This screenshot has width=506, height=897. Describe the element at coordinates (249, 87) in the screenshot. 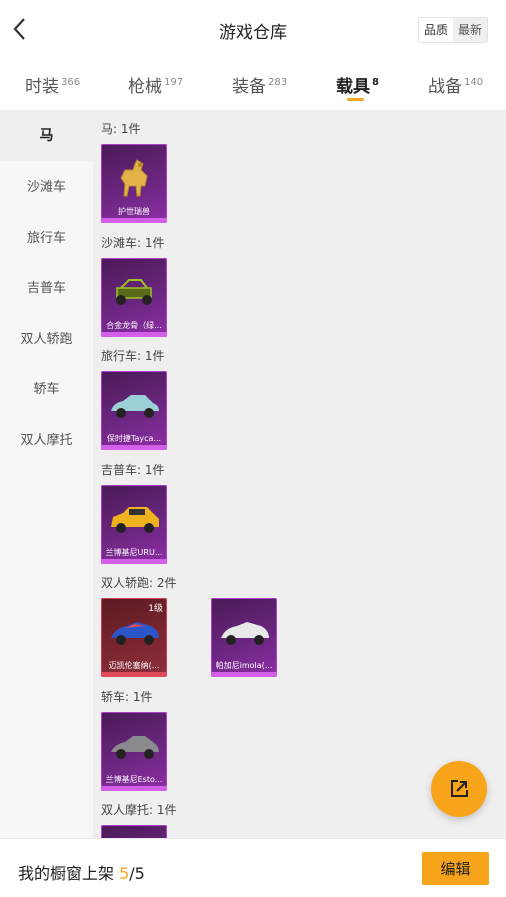

I see `tab-label: 装备` at that location.